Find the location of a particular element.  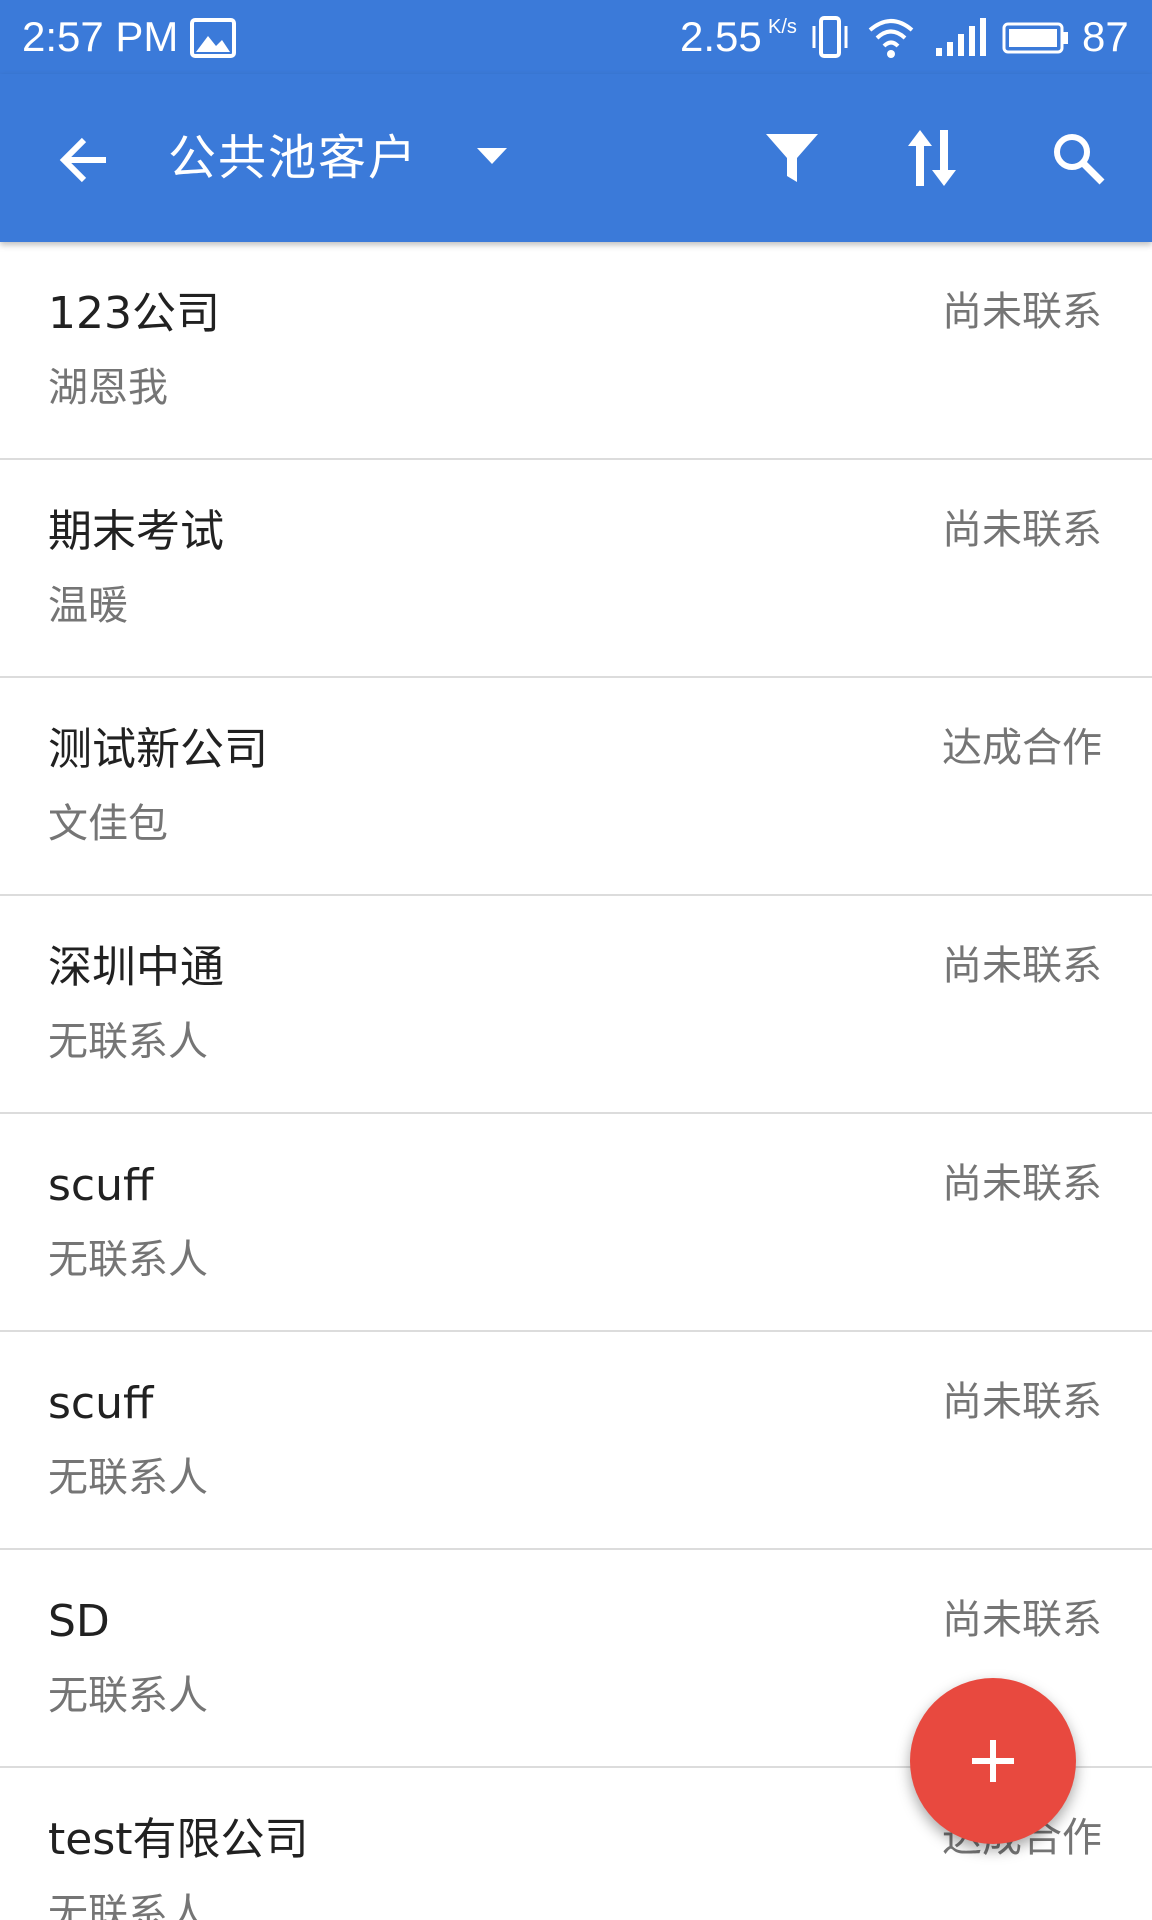

filter-button is located at coordinates (792, 158).